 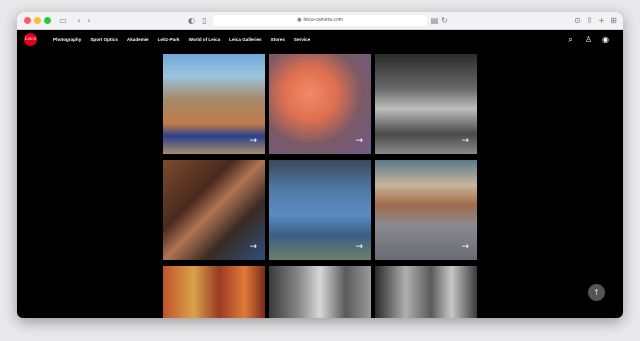 I want to click on url-text: leica-camera.com, so click(x=323, y=20).